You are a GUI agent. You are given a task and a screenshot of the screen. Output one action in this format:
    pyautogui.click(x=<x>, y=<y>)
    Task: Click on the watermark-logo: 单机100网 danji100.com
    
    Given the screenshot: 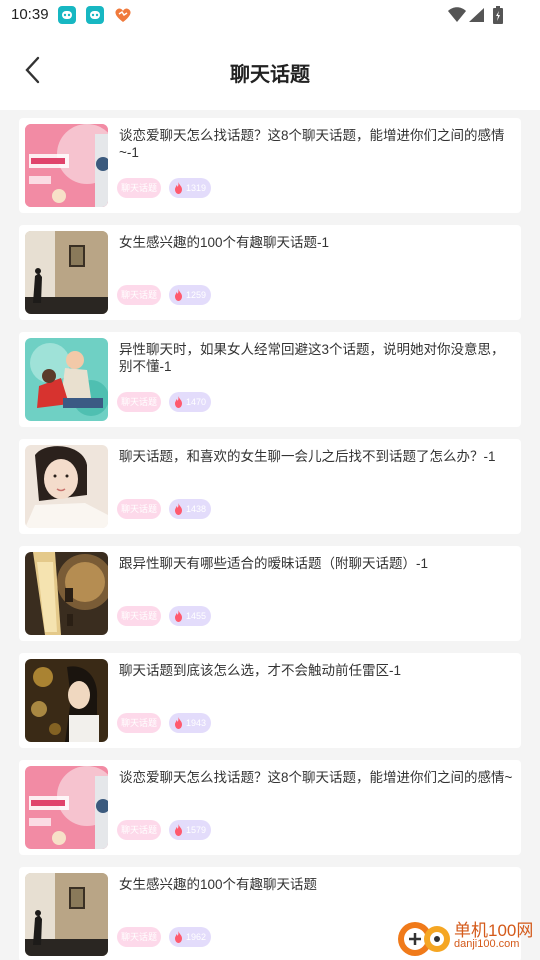 What is the action you would take?
    pyautogui.click(x=465, y=938)
    